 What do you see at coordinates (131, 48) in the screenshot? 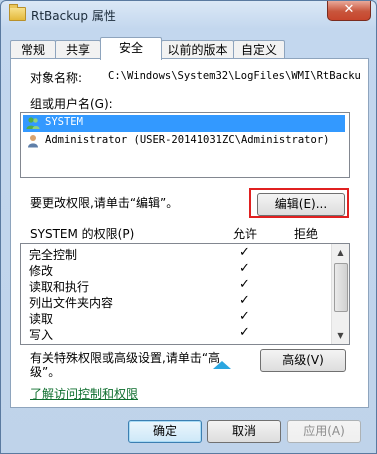
I see `tab-security: 安全` at bounding box center [131, 48].